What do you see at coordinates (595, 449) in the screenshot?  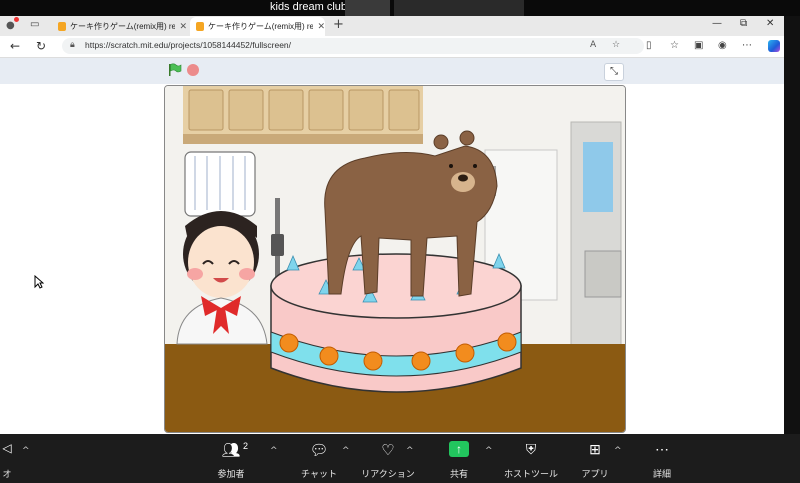 I see `apps-icon: ⊞` at bounding box center [595, 449].